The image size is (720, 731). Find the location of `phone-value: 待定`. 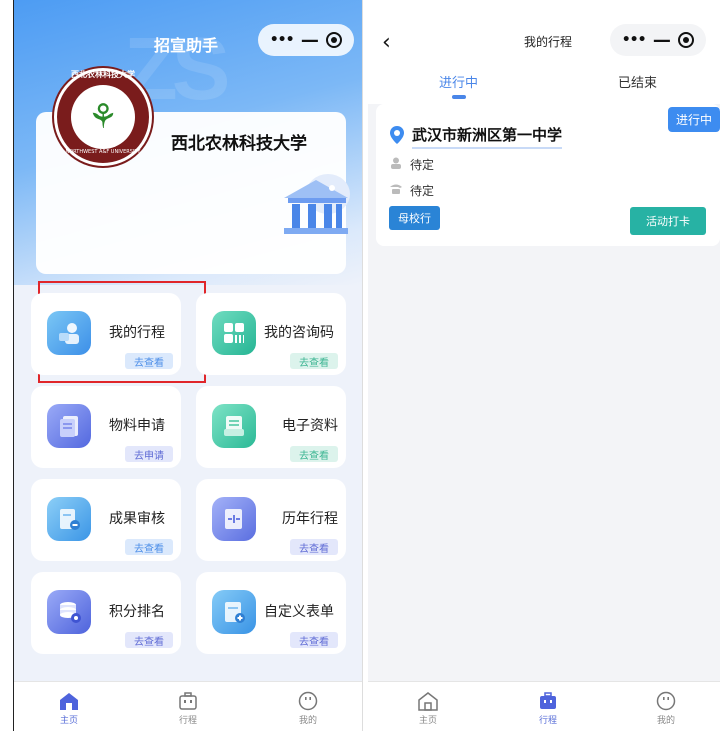

phone-value: 待定 is located at coordinates (422, 191).